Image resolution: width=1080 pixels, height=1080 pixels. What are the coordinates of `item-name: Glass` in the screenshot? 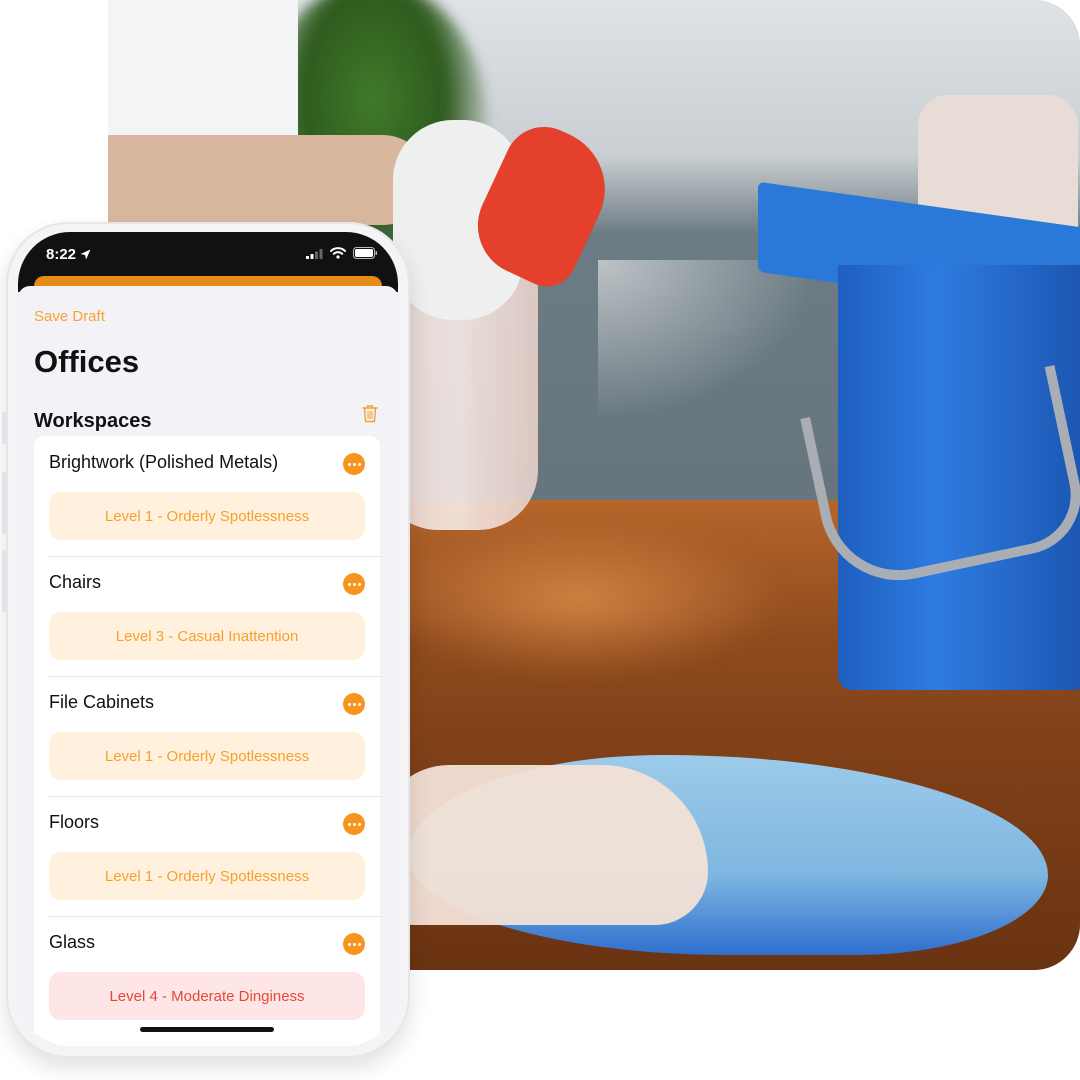 It's located at (72, 942).